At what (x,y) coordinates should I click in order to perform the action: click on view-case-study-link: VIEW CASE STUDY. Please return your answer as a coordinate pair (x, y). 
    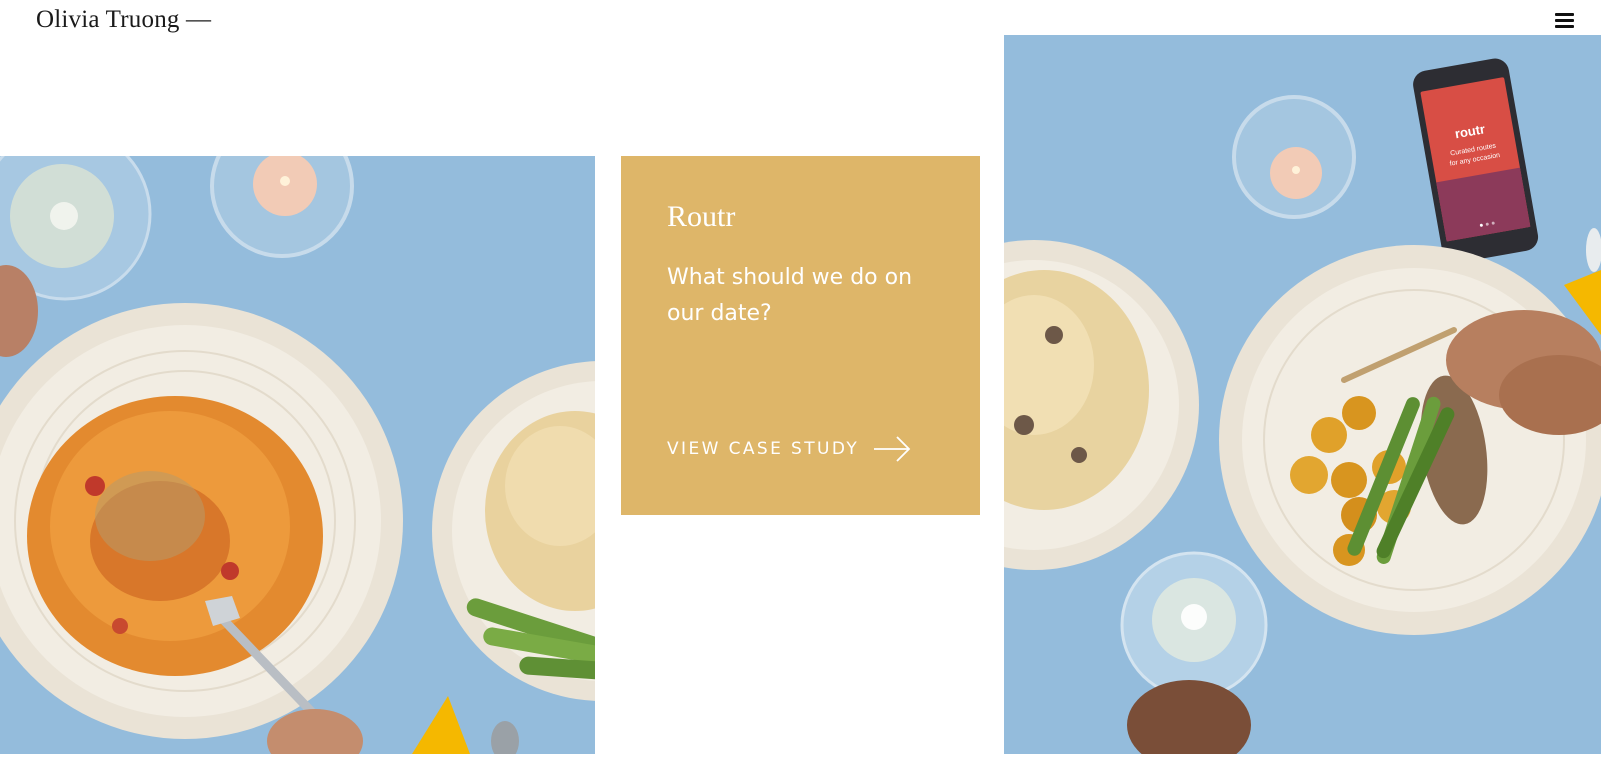
    Looking at the image, I should click on (789, 449).